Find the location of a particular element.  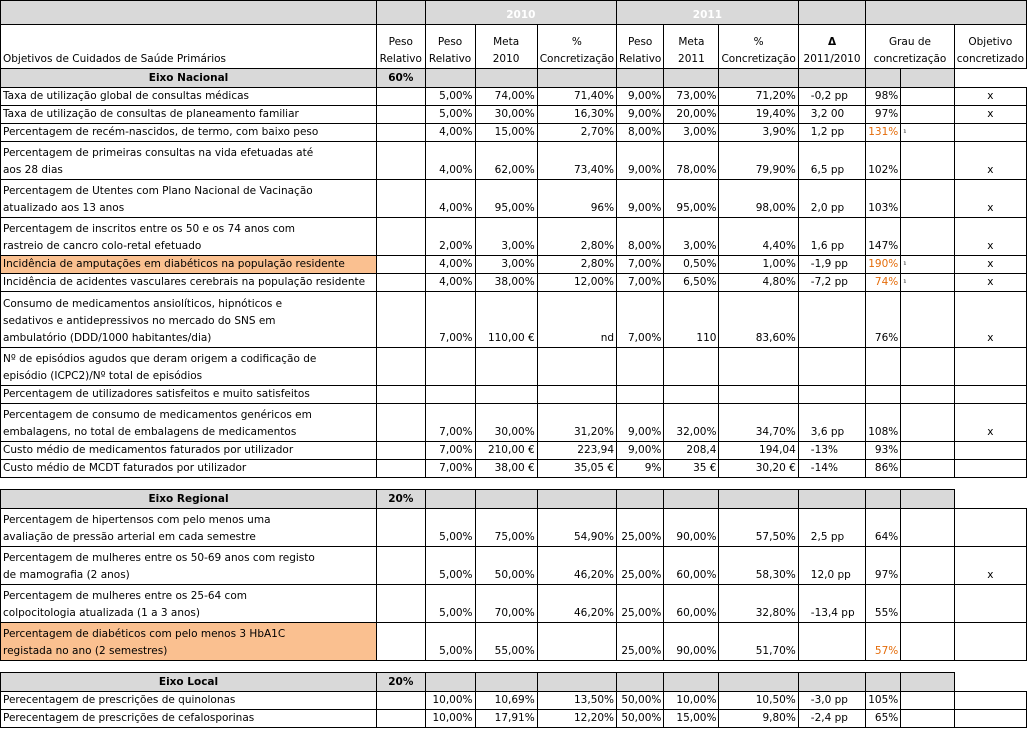

grau-concretizacao: 190% is located at coordinates (883, 264).